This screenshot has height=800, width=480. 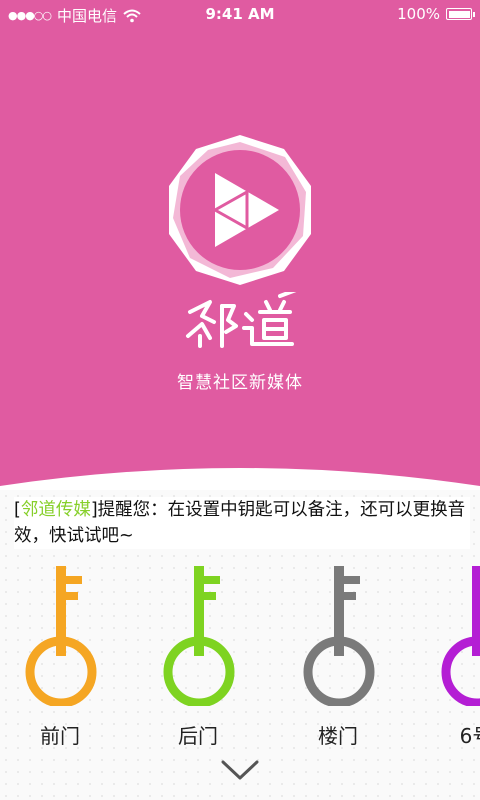 What do you see at coordinates (469, 736) in the screenshot?
I see `key-label: 6号` at bounding box center [469, 736].